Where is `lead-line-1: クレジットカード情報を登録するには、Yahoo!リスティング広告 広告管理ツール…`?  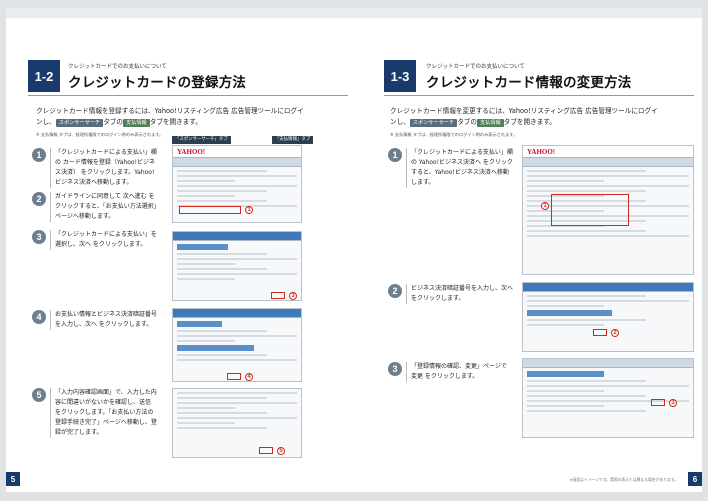
lead-line-1: クレジットカード情報を登録するには、Yahoo!リスティング広告 広告管理ツール… is located at coordinates (170, 111).